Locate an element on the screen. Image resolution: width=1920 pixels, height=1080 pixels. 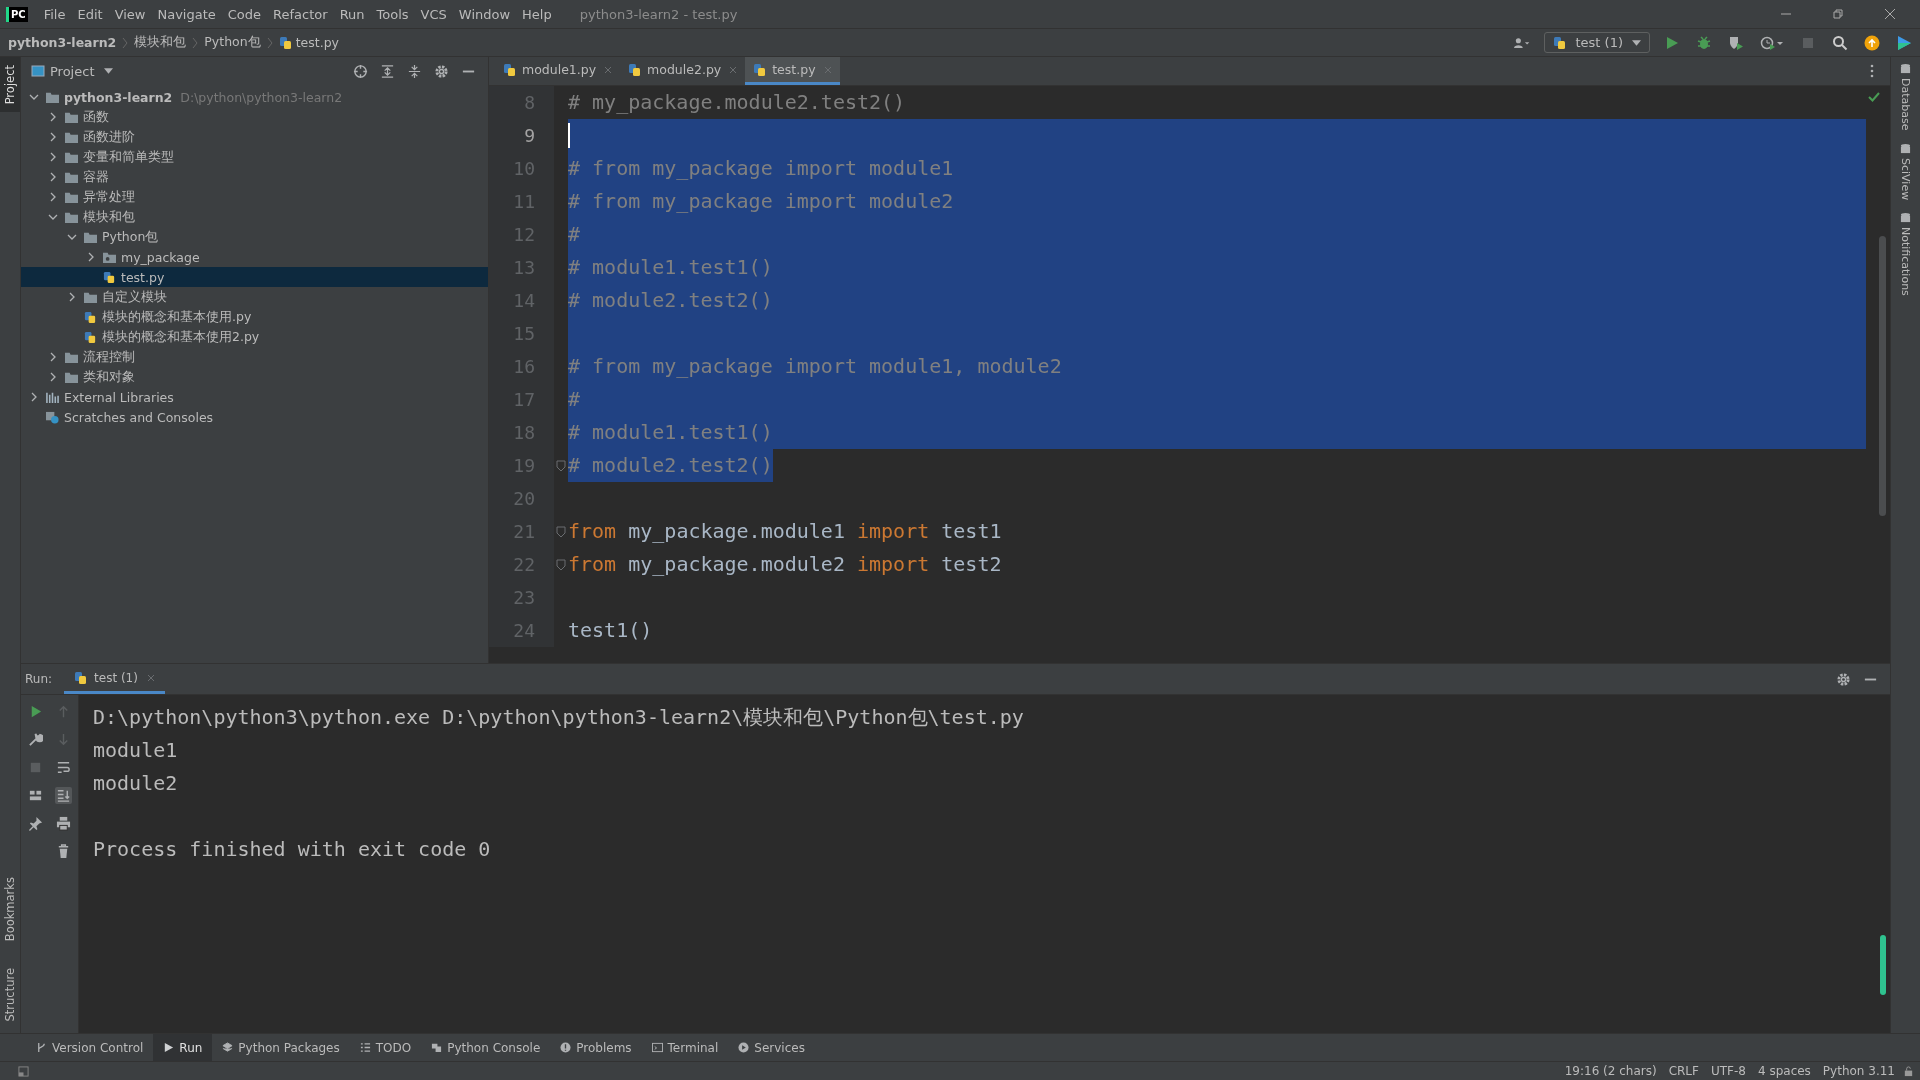
tool-window-button: Python Console is located at coordinates (486, 1047).